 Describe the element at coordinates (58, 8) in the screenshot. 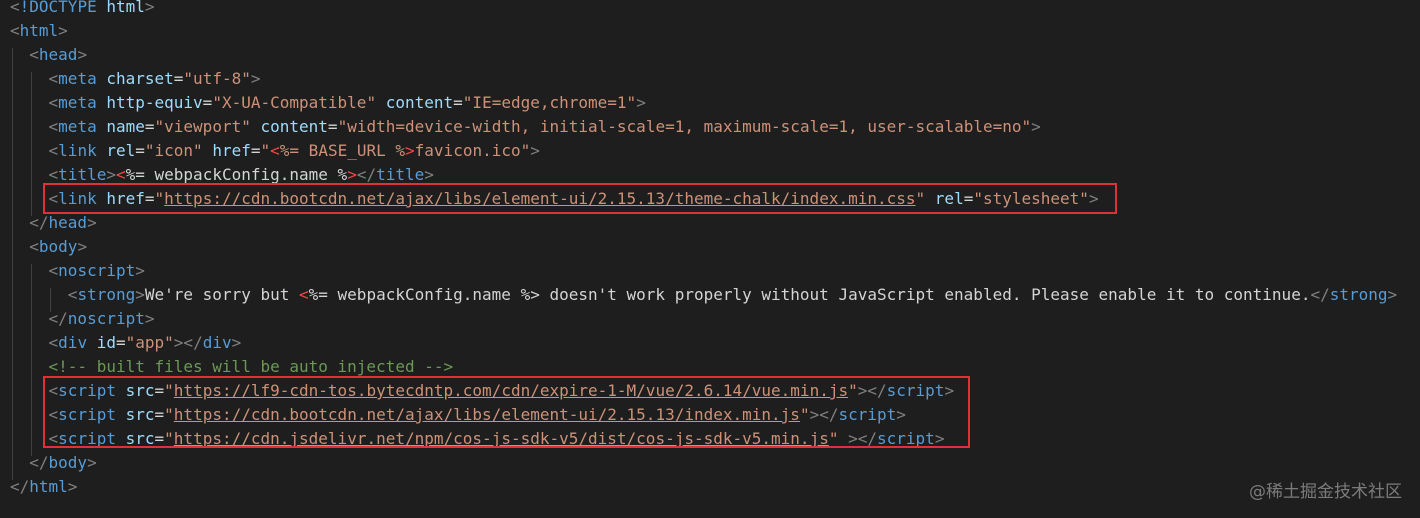

I see `code-token: !DOCTYPE` at that location.